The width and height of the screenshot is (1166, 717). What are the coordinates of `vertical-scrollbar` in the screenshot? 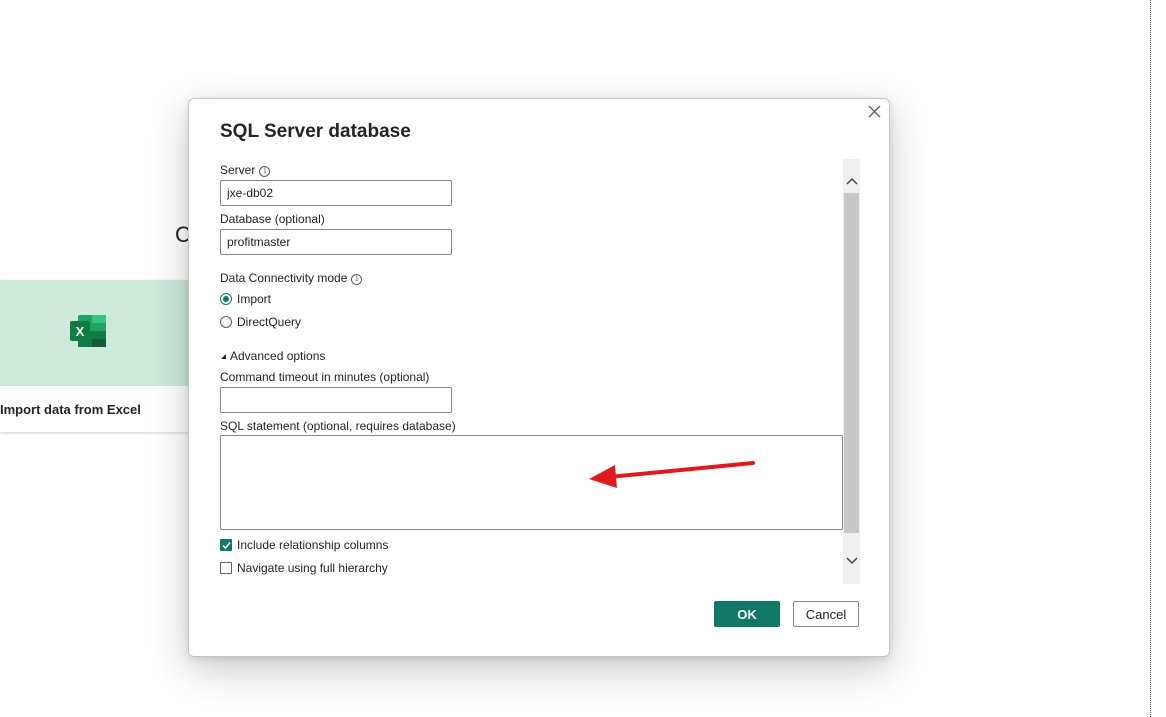 It's located at (851, 371).